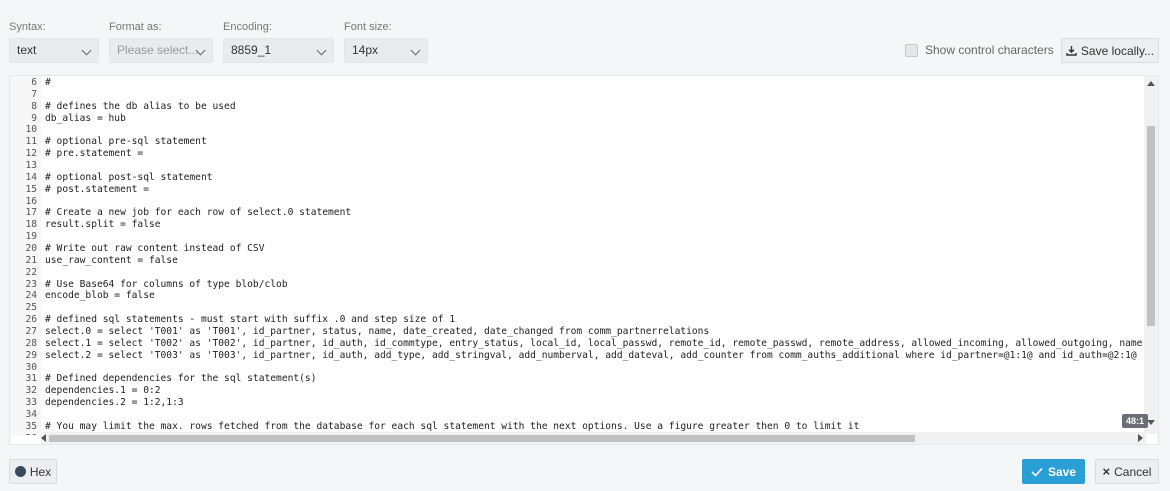 The width and height of the screenshot is (1170, 491). I want to click on code-line: 10, so click(578, 130).